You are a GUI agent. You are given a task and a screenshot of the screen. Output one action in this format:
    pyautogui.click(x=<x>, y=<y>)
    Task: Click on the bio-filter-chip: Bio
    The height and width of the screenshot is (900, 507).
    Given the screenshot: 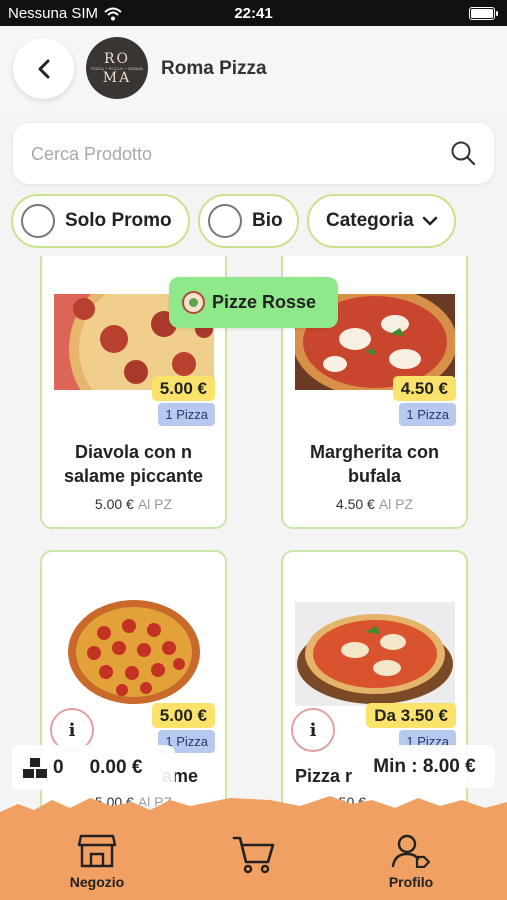 What is the action you would take?
    pyautogui.click(x=248, y=221)
    